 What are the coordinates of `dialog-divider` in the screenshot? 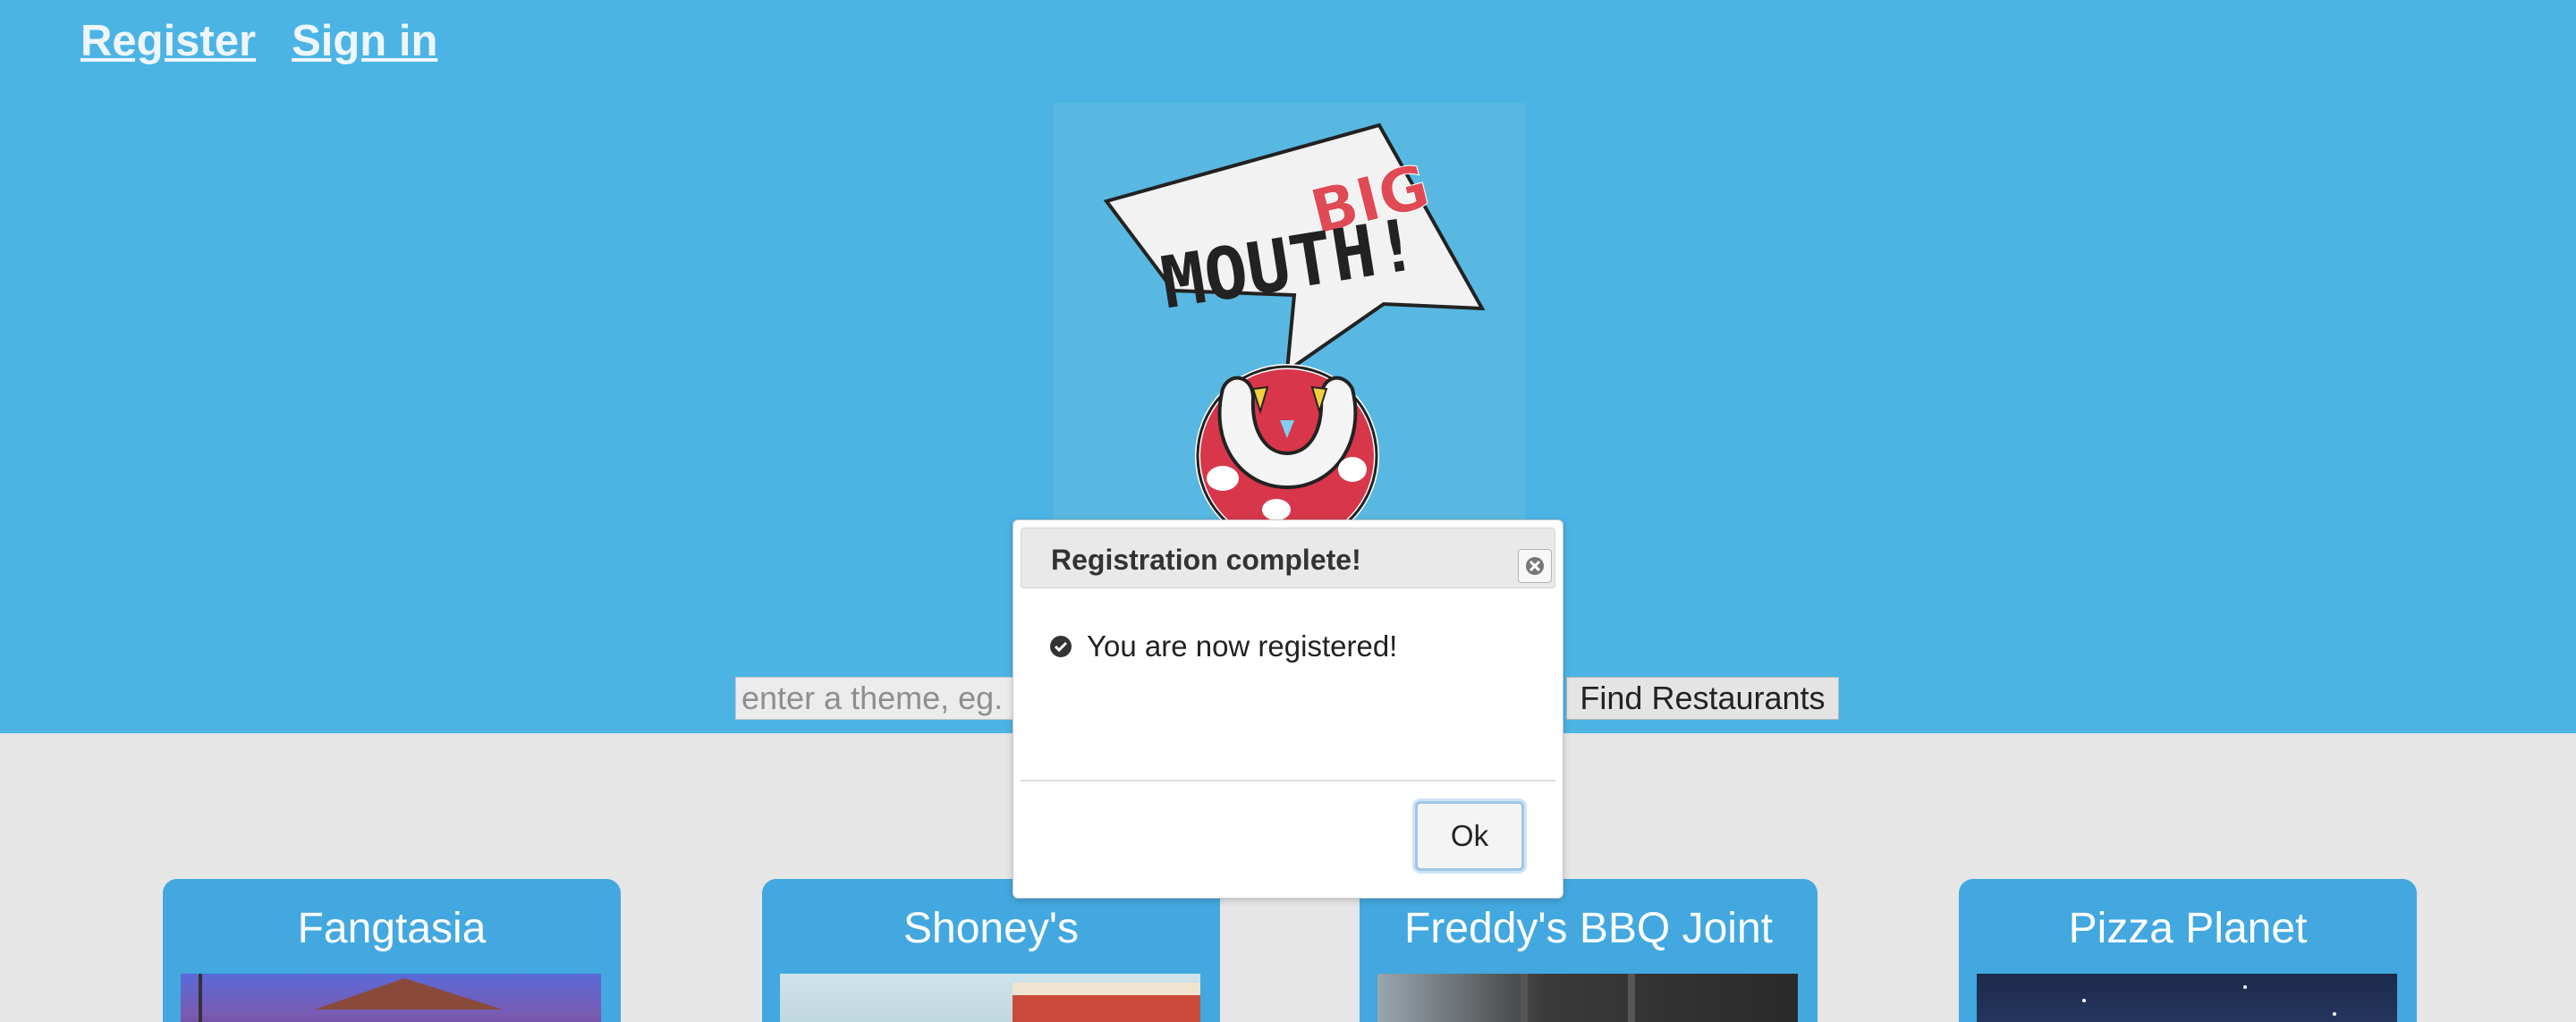 It's located at (1288, 780).